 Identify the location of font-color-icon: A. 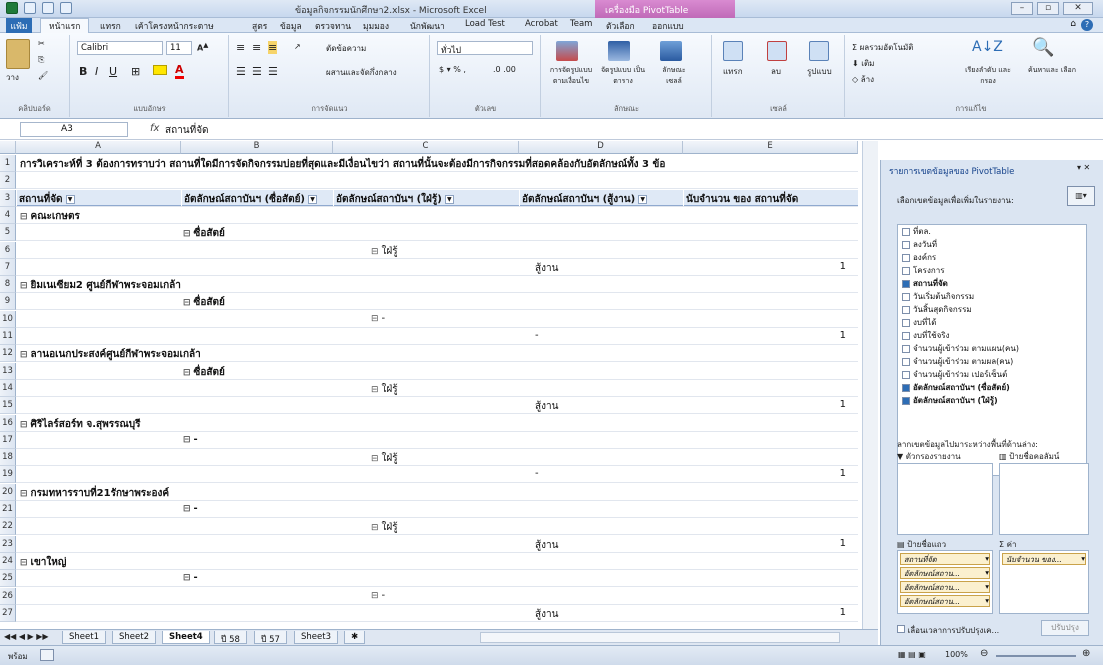
(179, 71).